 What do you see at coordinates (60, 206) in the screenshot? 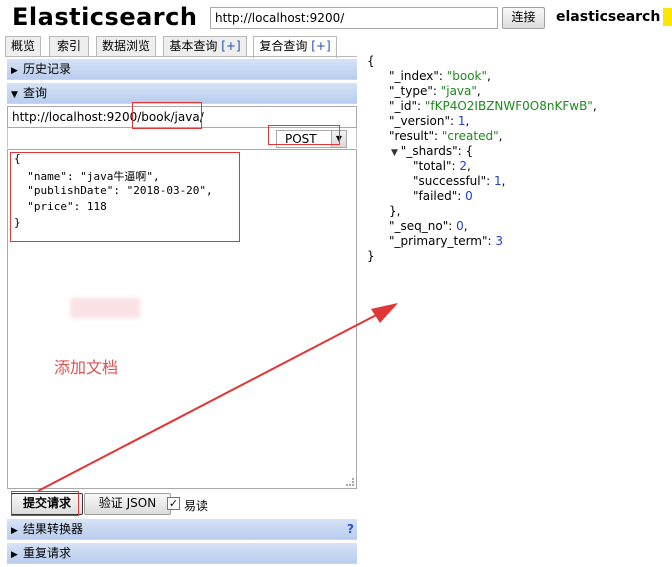
I see `body-line: "price": 118` at bounding box center [60, 206].